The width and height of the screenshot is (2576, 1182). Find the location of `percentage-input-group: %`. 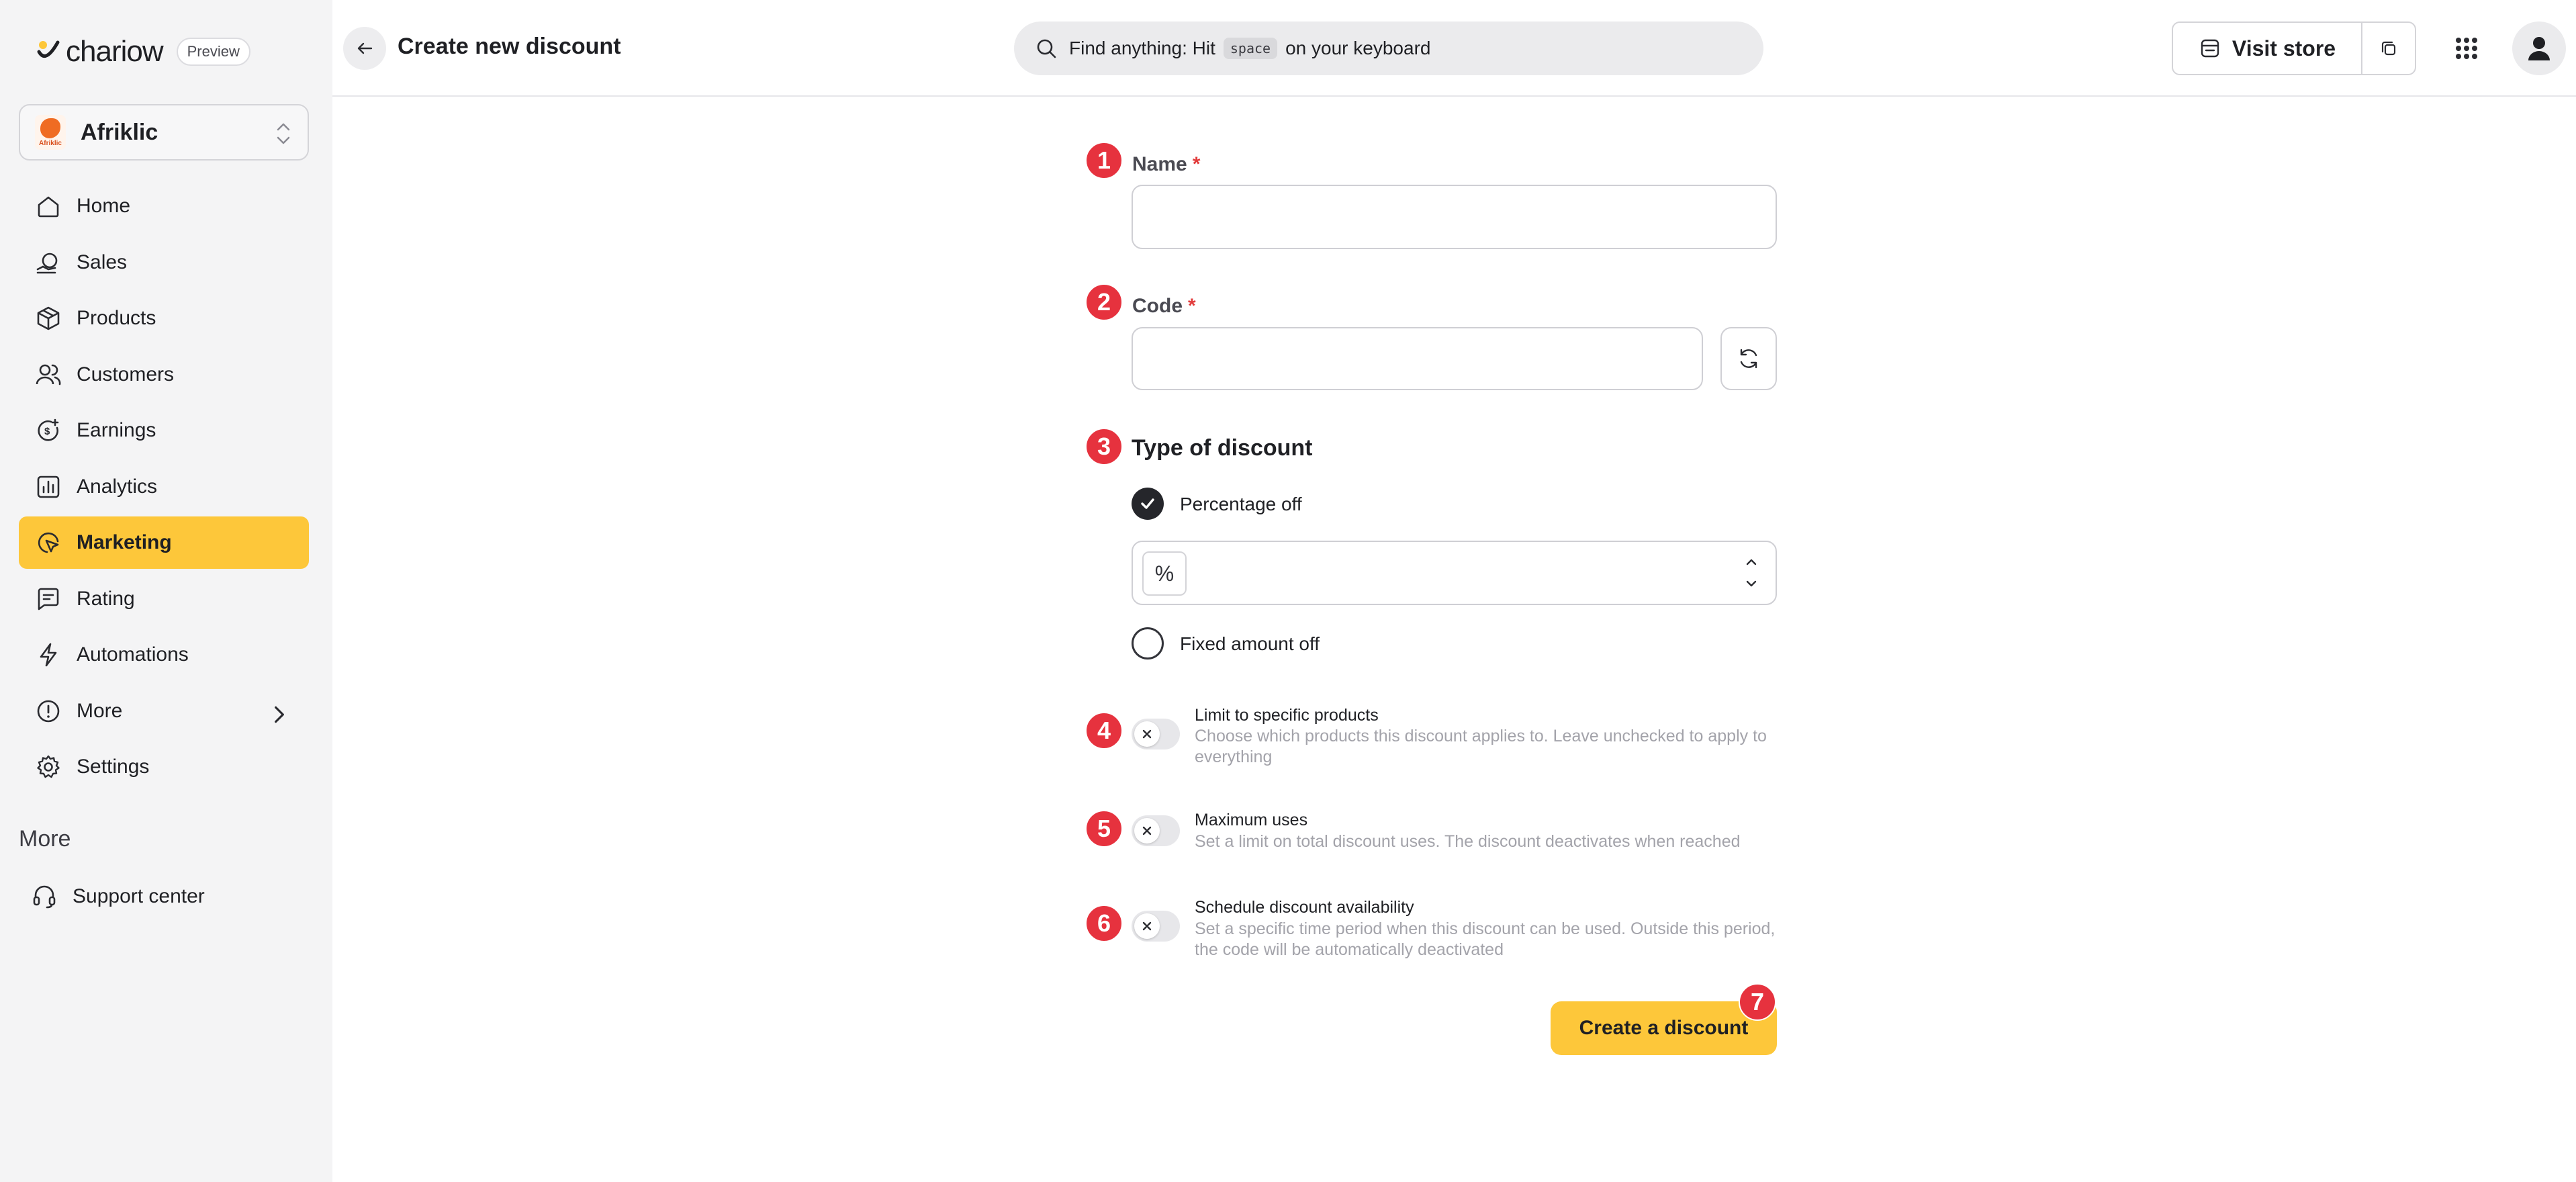

percentage-input-group: % is located at coordinates (1454, 573).